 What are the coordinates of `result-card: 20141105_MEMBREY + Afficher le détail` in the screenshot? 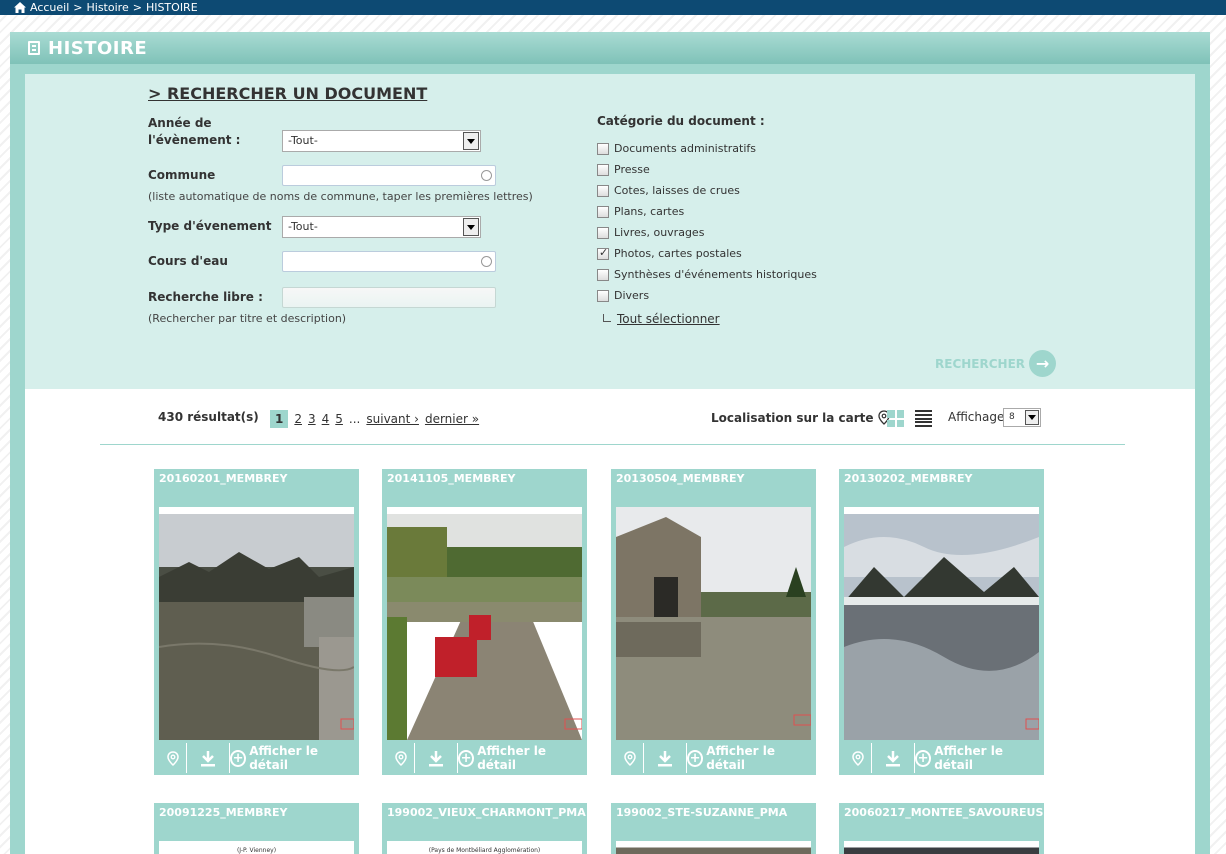 It's located at (484, 622).